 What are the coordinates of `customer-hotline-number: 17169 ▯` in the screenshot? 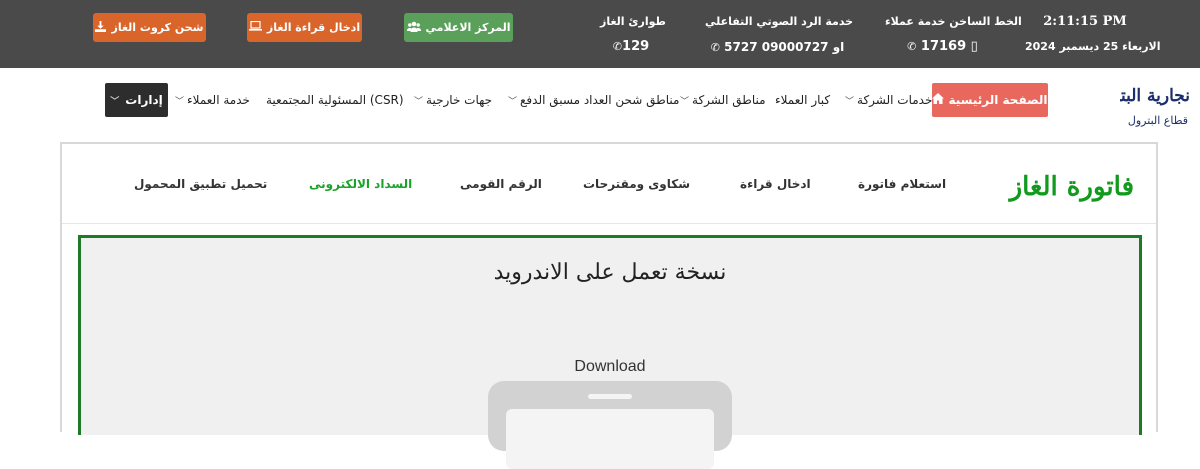 It's located at (949, 46).